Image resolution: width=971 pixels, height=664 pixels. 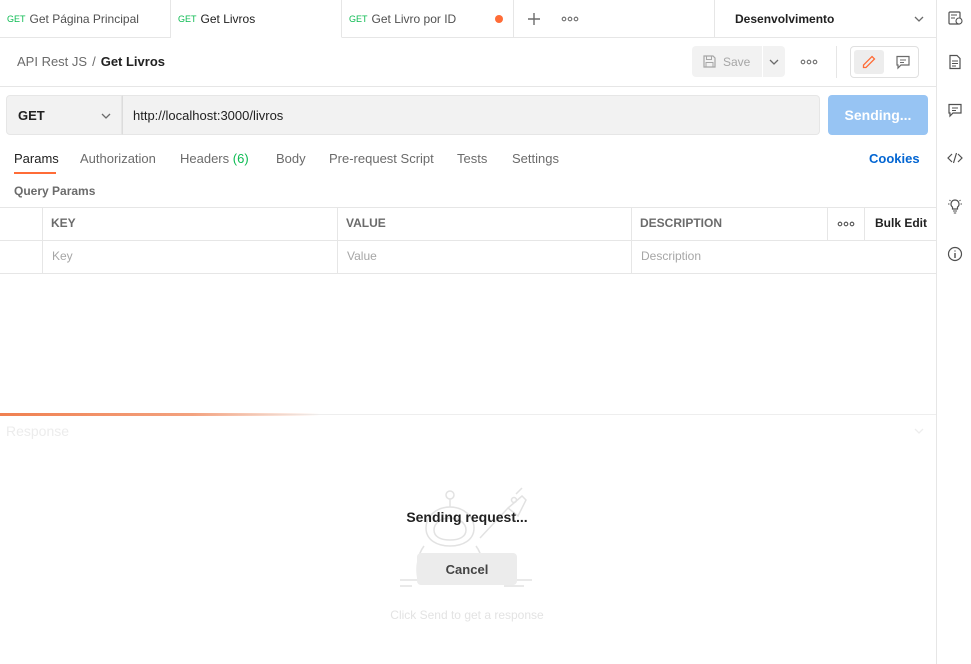 I want to click on tab-get-livros: GET Get Livros, so click(x=256, y=19).